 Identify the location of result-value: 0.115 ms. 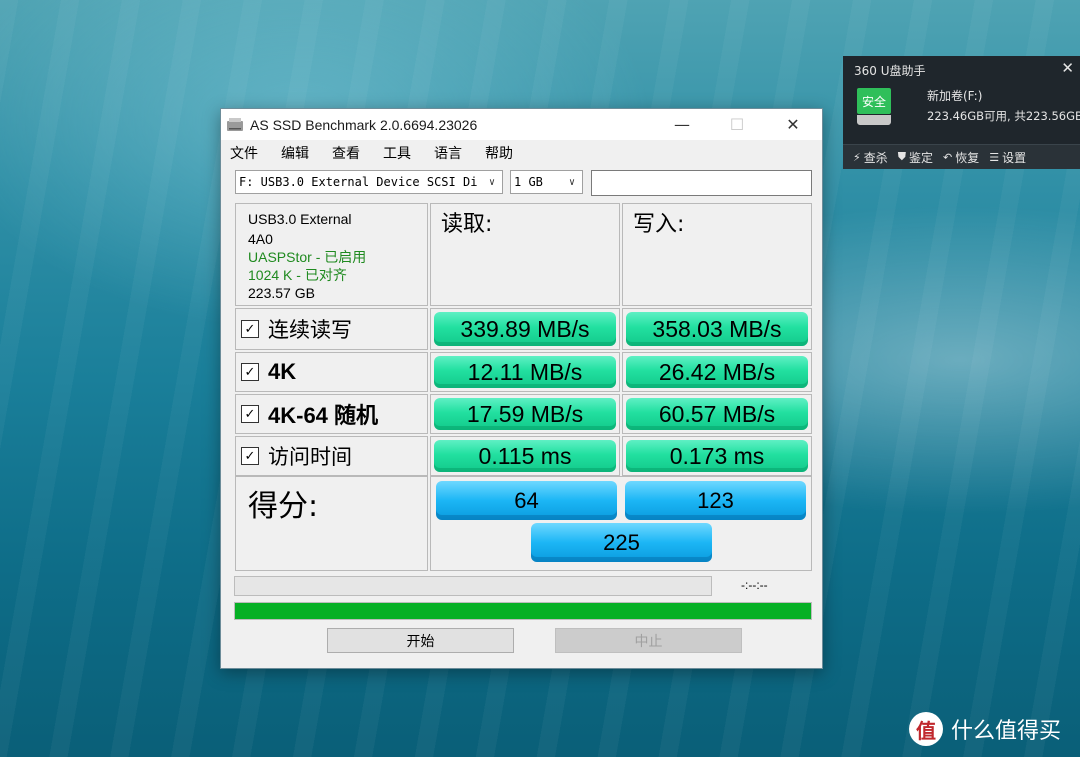
(525, 456).